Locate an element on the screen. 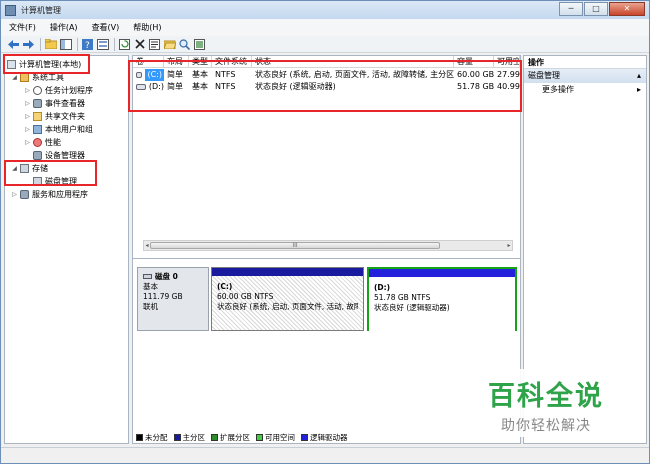  services-icon is located at coordinates (24, 194).